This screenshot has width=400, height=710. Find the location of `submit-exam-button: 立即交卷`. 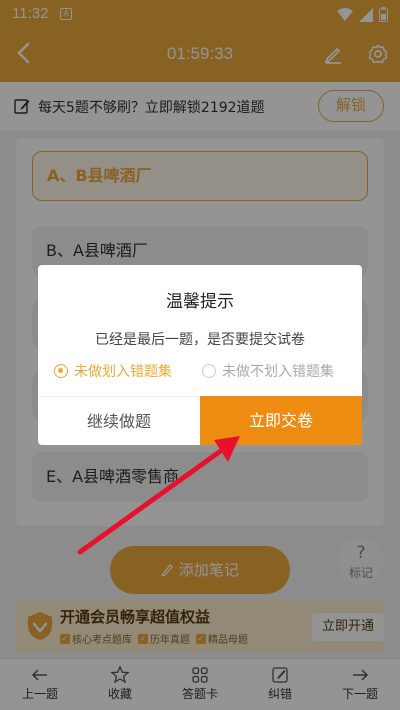

submit-exam-button: 立即交卷 is located at coordinates (281, 420).